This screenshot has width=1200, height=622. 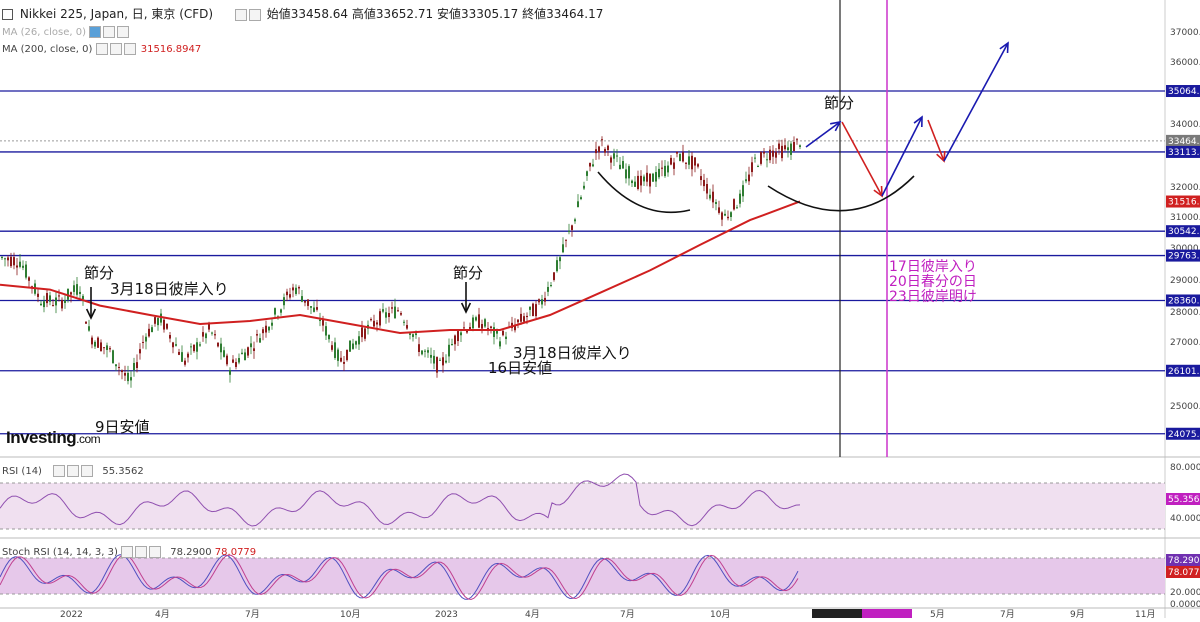 I want to click on collapse-icon, so click(x=7, y=14).